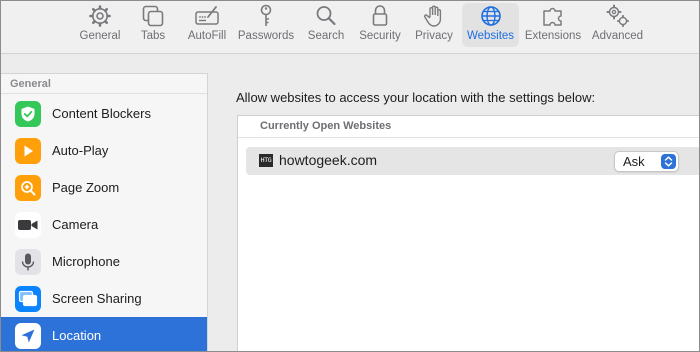 This screenshot has width=700, height=352. I want to click on toolbar-privacy-tab: Privacy, so click(434, 25).